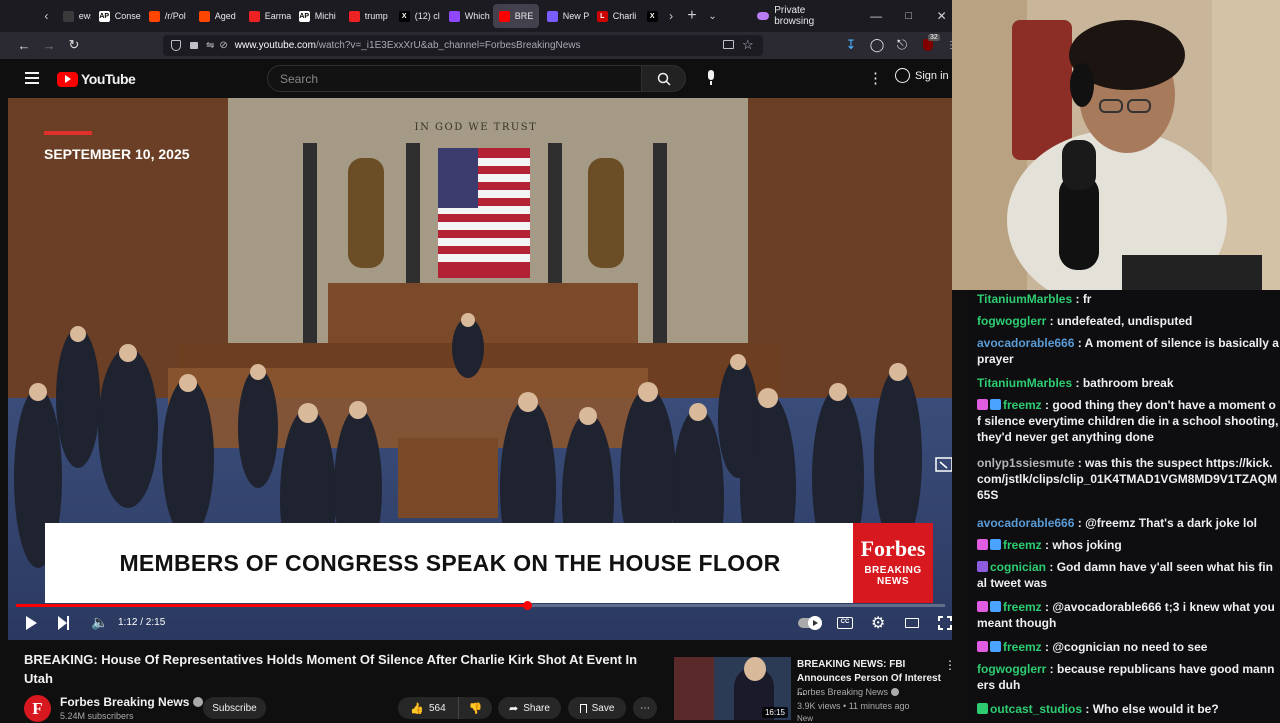 The height and width of the screenshot is (723, 1280). What do you see at coordinates (63, 623) in the screenshot?
I see `next-video-button` at bounding box center [63, 623].